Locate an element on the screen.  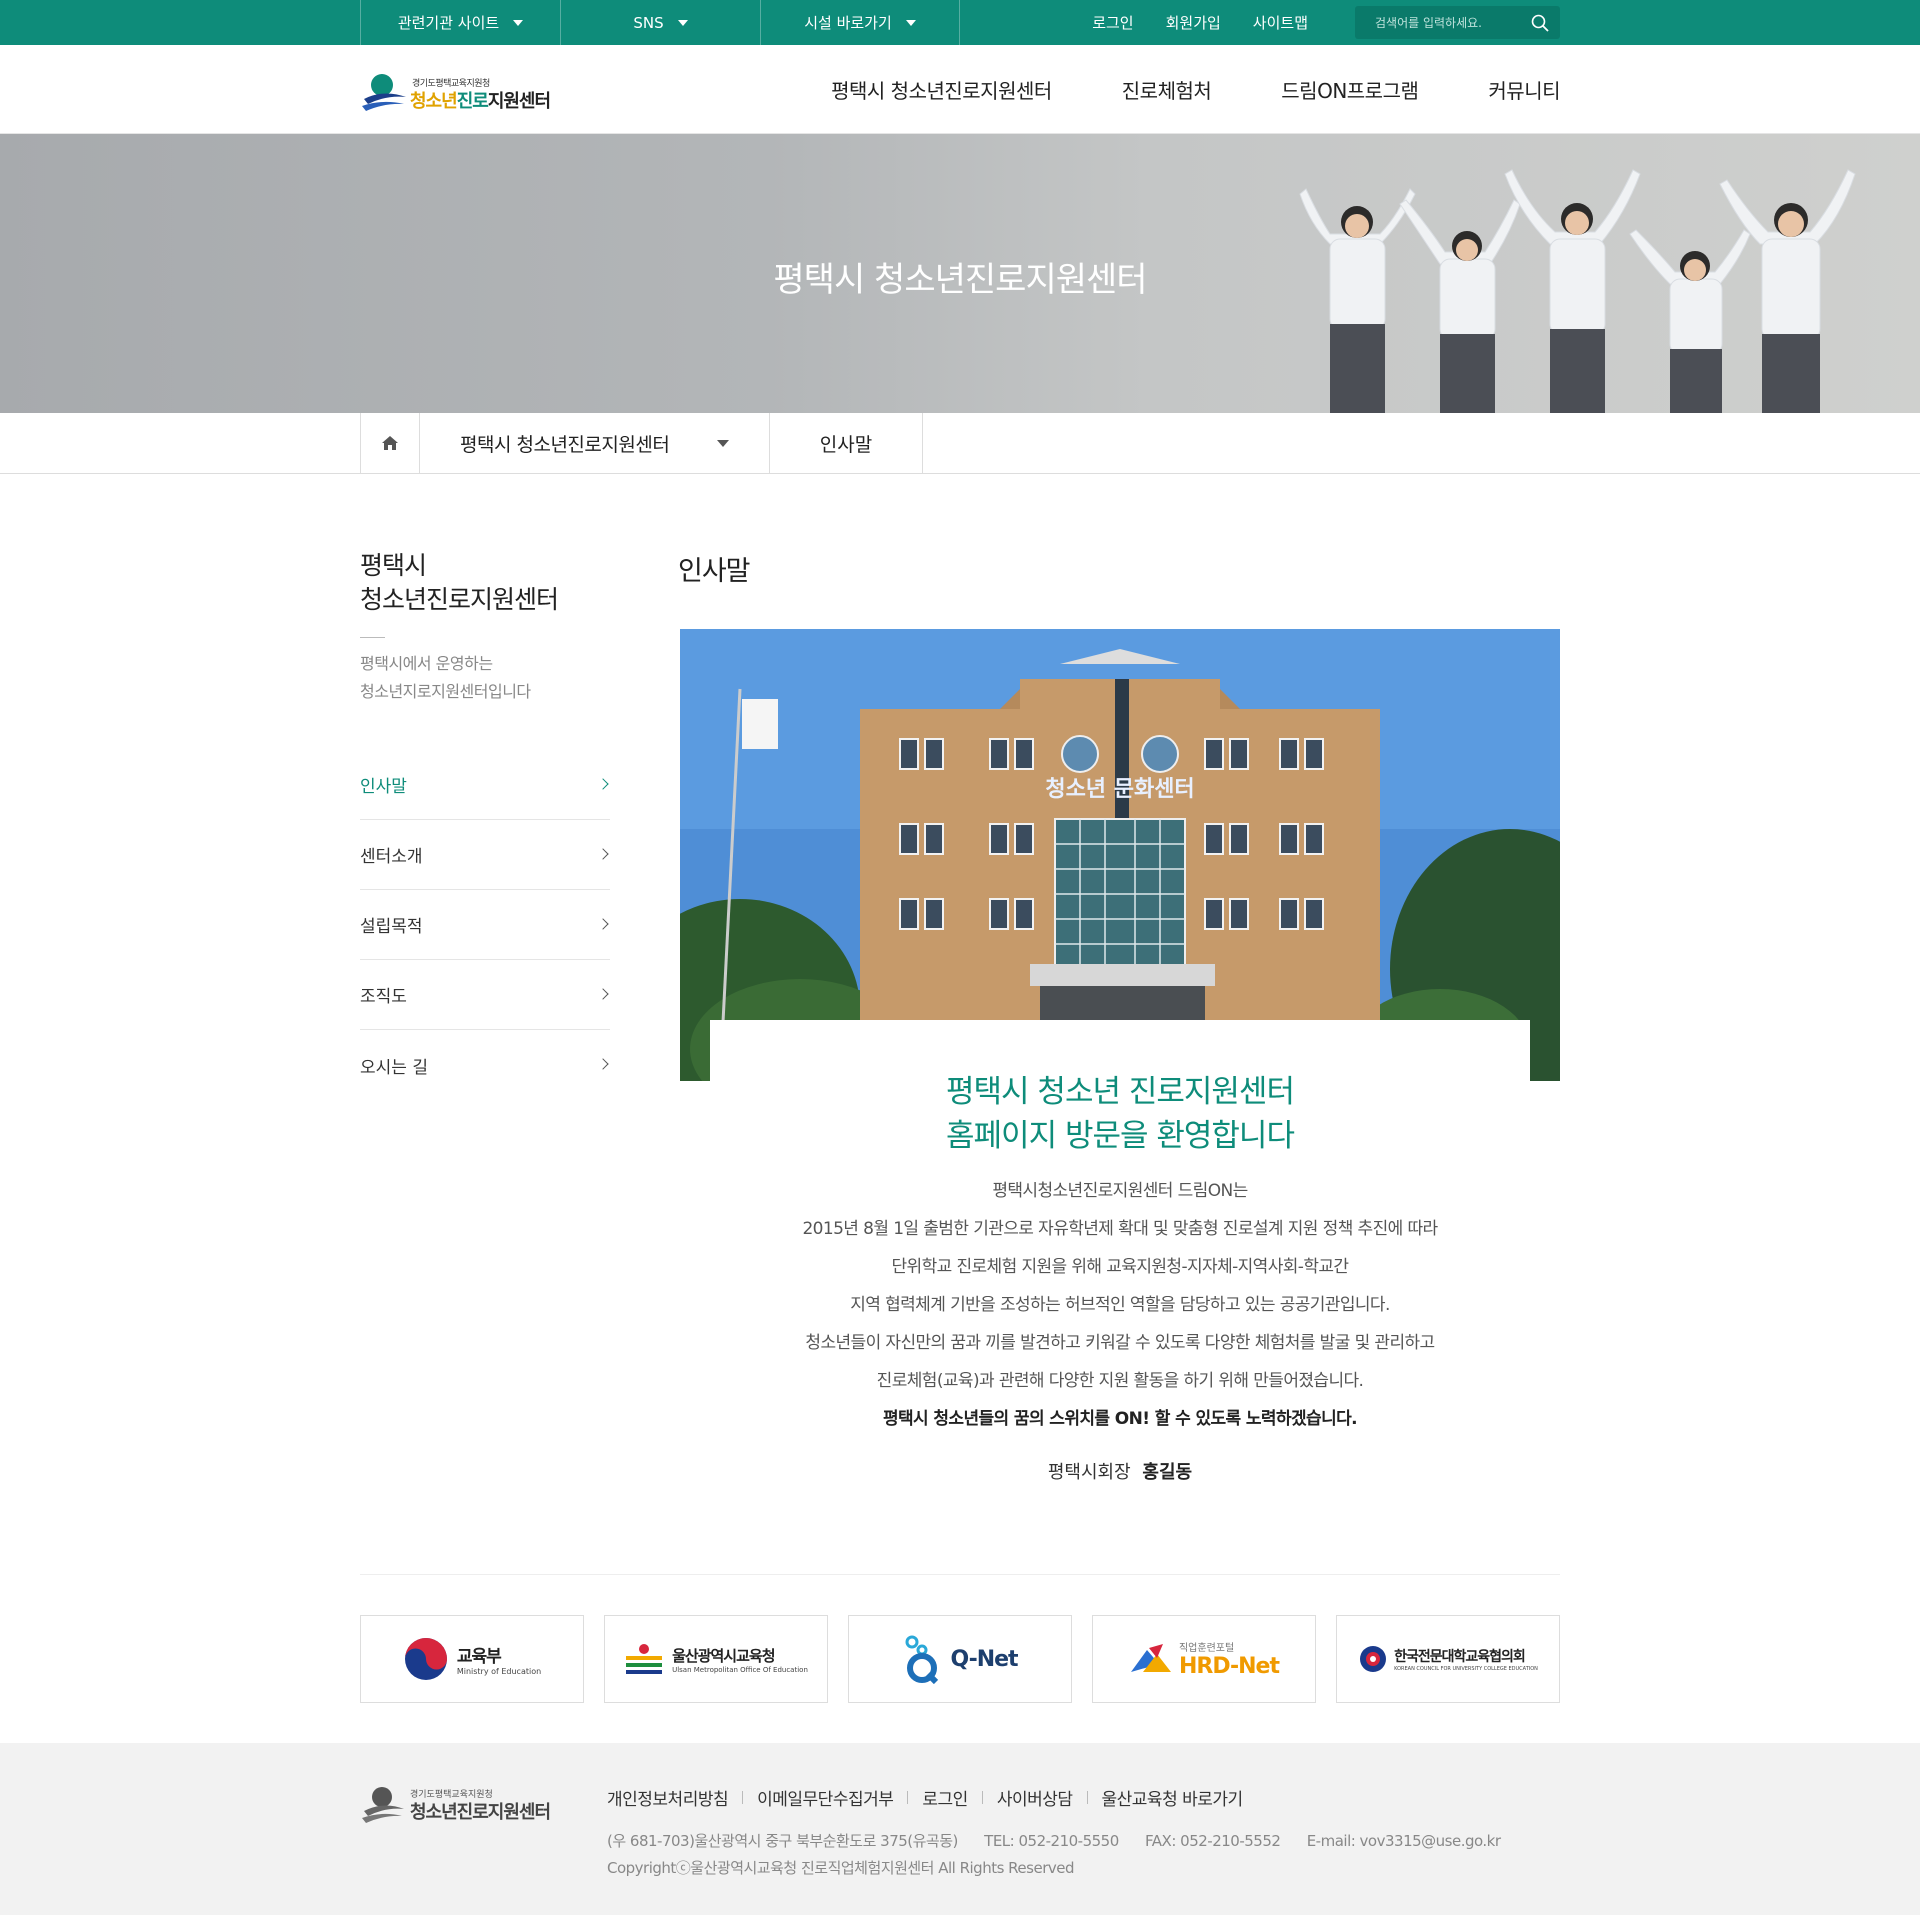
login-link: 로그인 is located at coordinates (1112, 22).